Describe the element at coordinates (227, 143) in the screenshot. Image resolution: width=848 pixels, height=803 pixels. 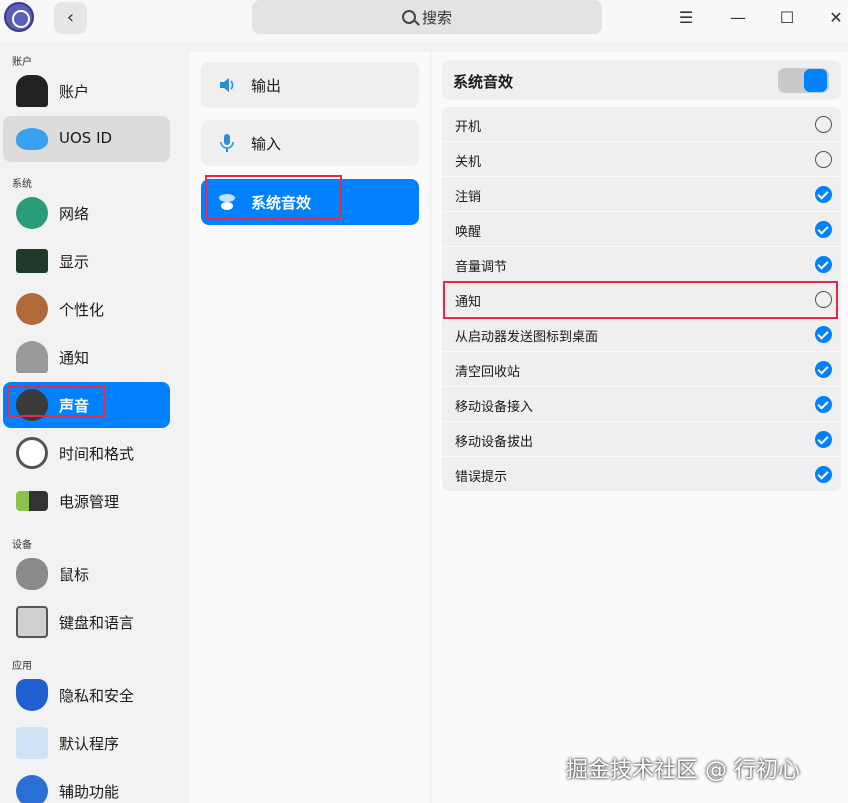
I see `microphone-icon` at that location.